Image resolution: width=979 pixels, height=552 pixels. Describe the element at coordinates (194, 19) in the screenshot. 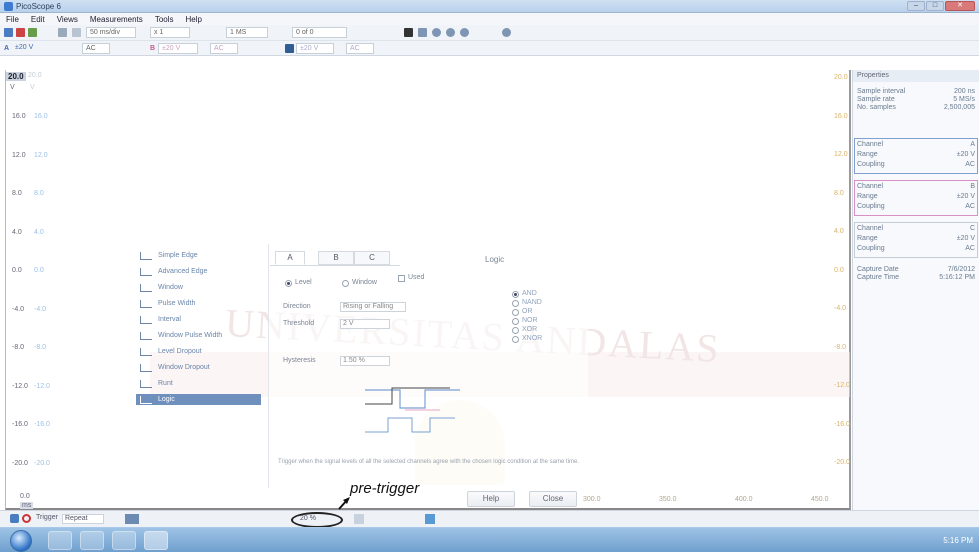

I see `menu-help: Help` at that location.